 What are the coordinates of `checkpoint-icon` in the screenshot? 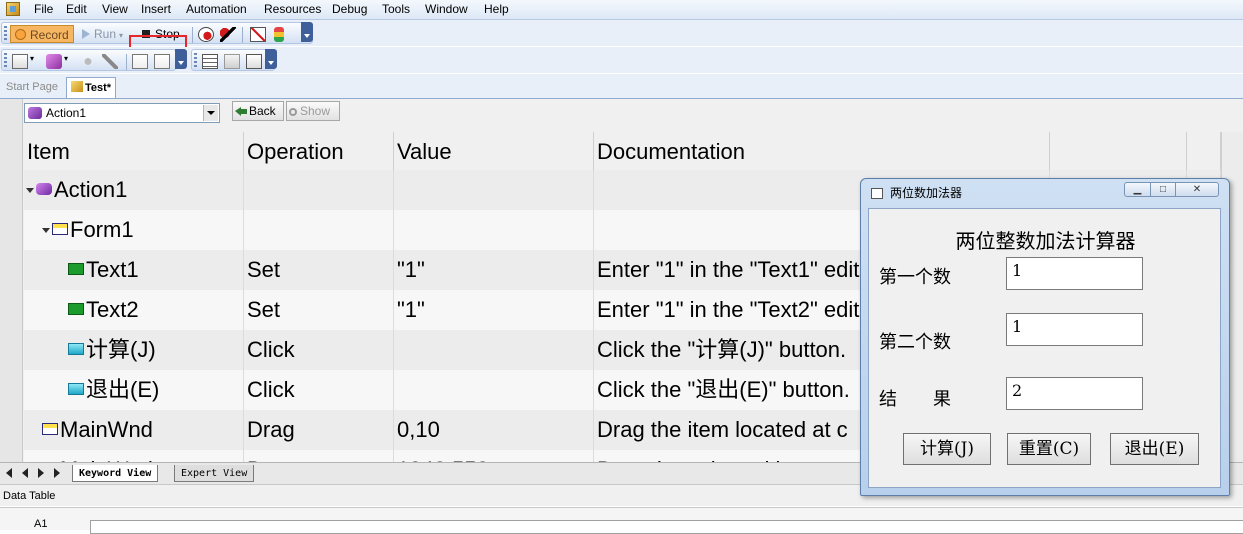 It's located at (279, 34).